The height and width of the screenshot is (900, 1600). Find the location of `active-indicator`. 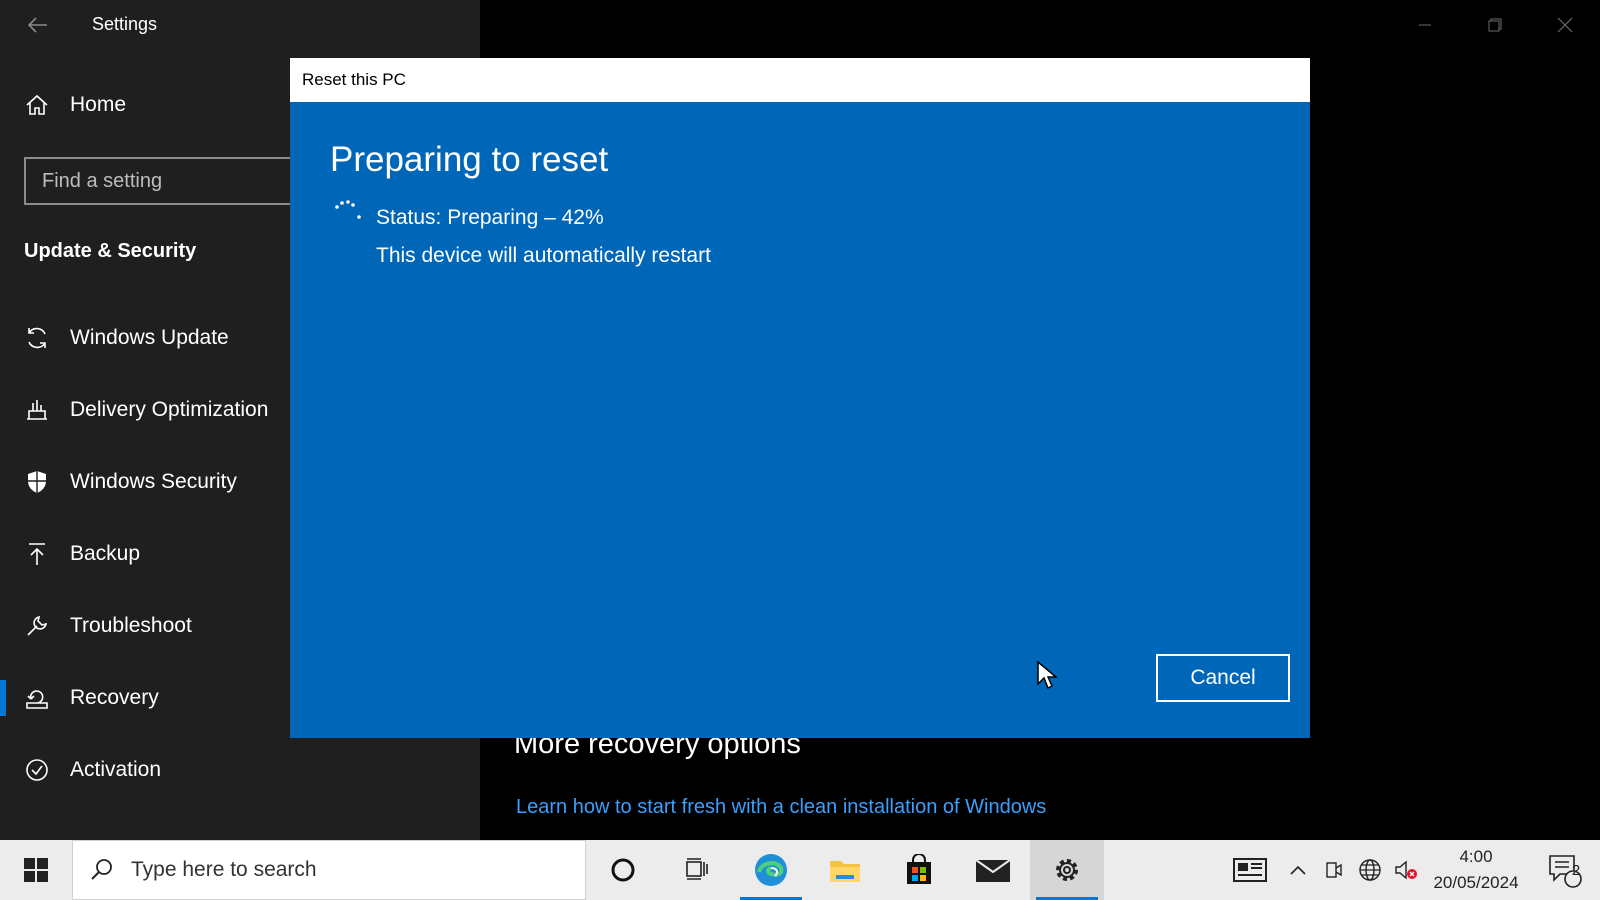

active-indicator is located at coordinates (3, 698).